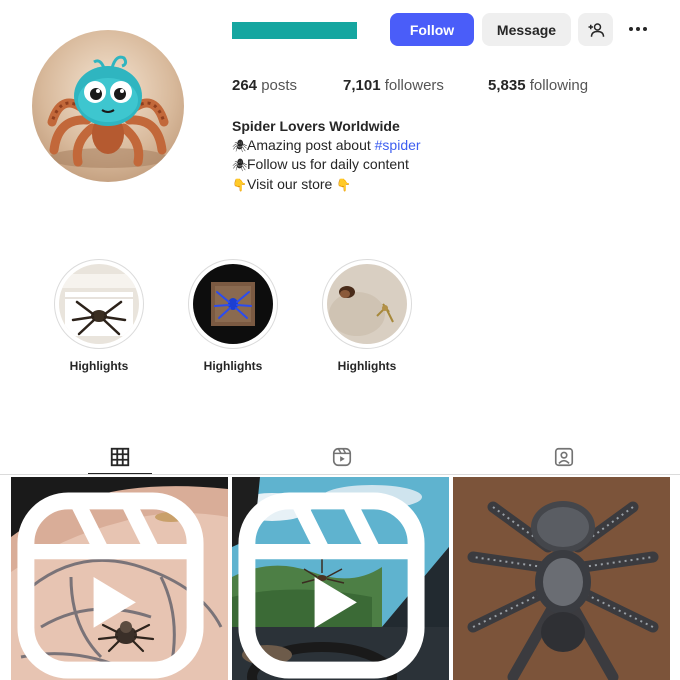 This screenshot has height=680, width=680. I want to click on posts-count-value: 264, so click(245, 85).